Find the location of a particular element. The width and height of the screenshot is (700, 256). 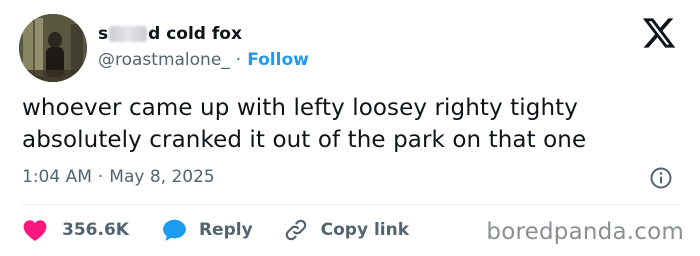

heart-icon is located at coordinates (35, 231).